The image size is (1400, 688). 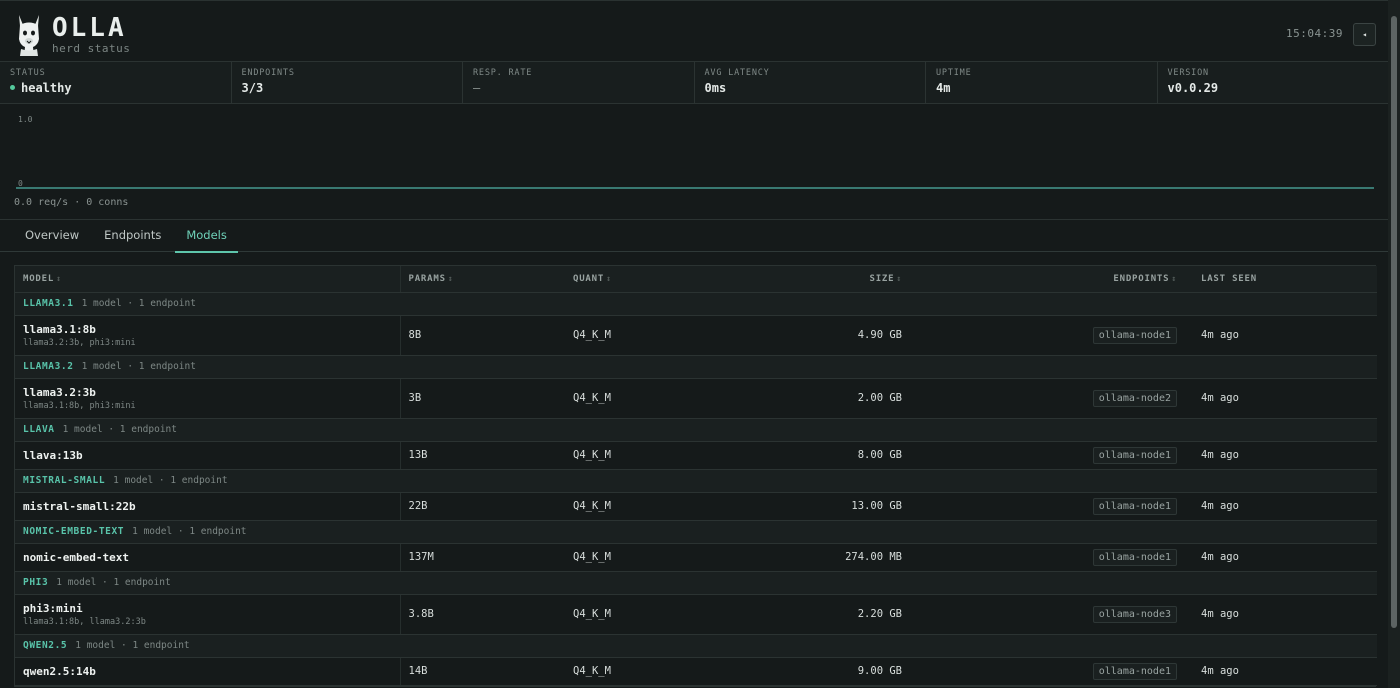 What do you see at coordinates (53, 608) in the screenshot?
I see `model-name: phi3:mini` at bounding box center [53, 608].